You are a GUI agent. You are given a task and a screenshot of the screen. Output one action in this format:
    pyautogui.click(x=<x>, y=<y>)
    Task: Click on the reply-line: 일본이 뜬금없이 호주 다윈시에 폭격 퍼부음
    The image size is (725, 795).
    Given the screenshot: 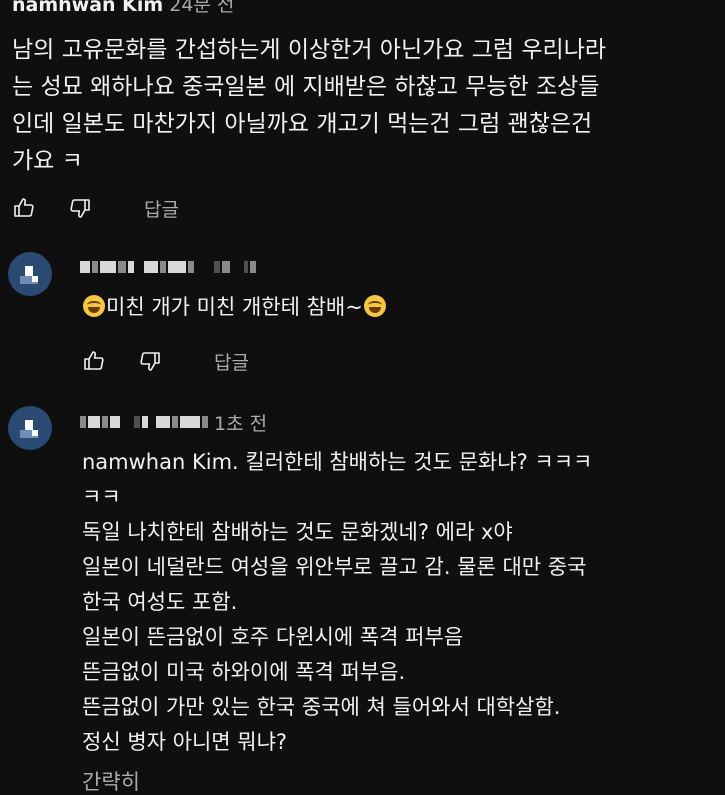 What is the action you would take?
    pyautogui.click(x=273, y=637)
    